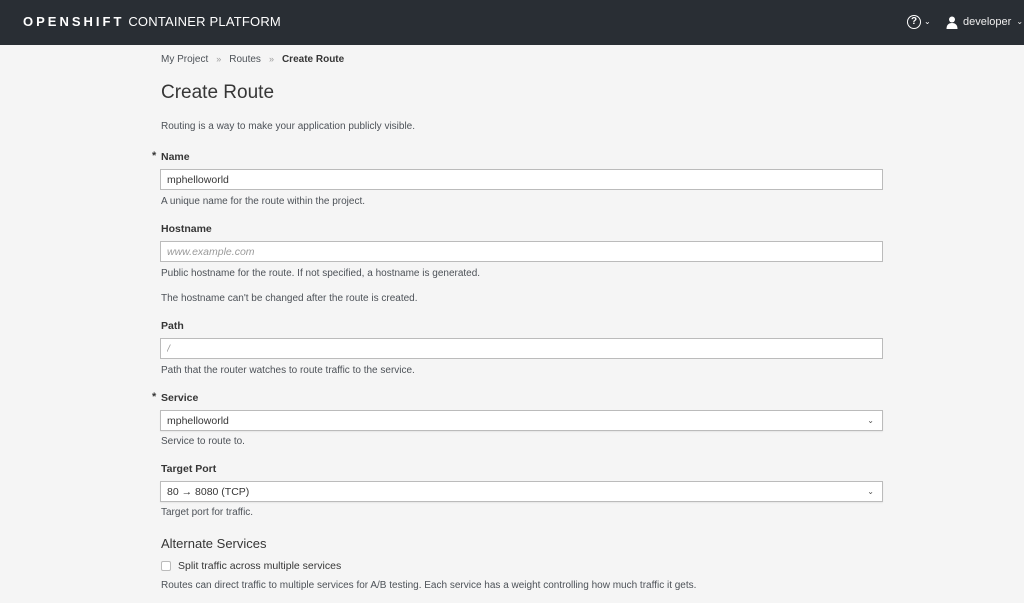  Describe the element at coordinates (521, 420) in the screenshot. I see `service-select: mphelloworld ⌄` at that location.